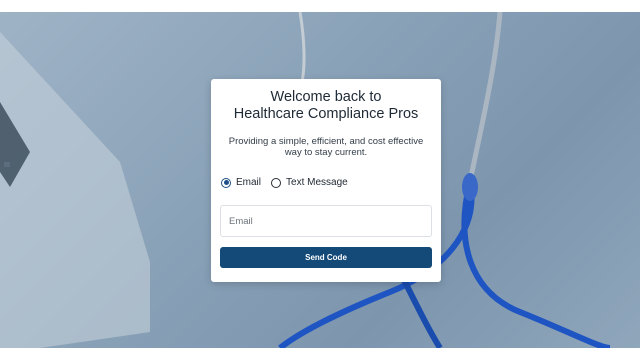 The width and height of the screenshot is (640, 360). What do you see at coordinates (326, 257) in the screenshot?
I see `send-code-button: Send Code` at bounding box center [326, 257].